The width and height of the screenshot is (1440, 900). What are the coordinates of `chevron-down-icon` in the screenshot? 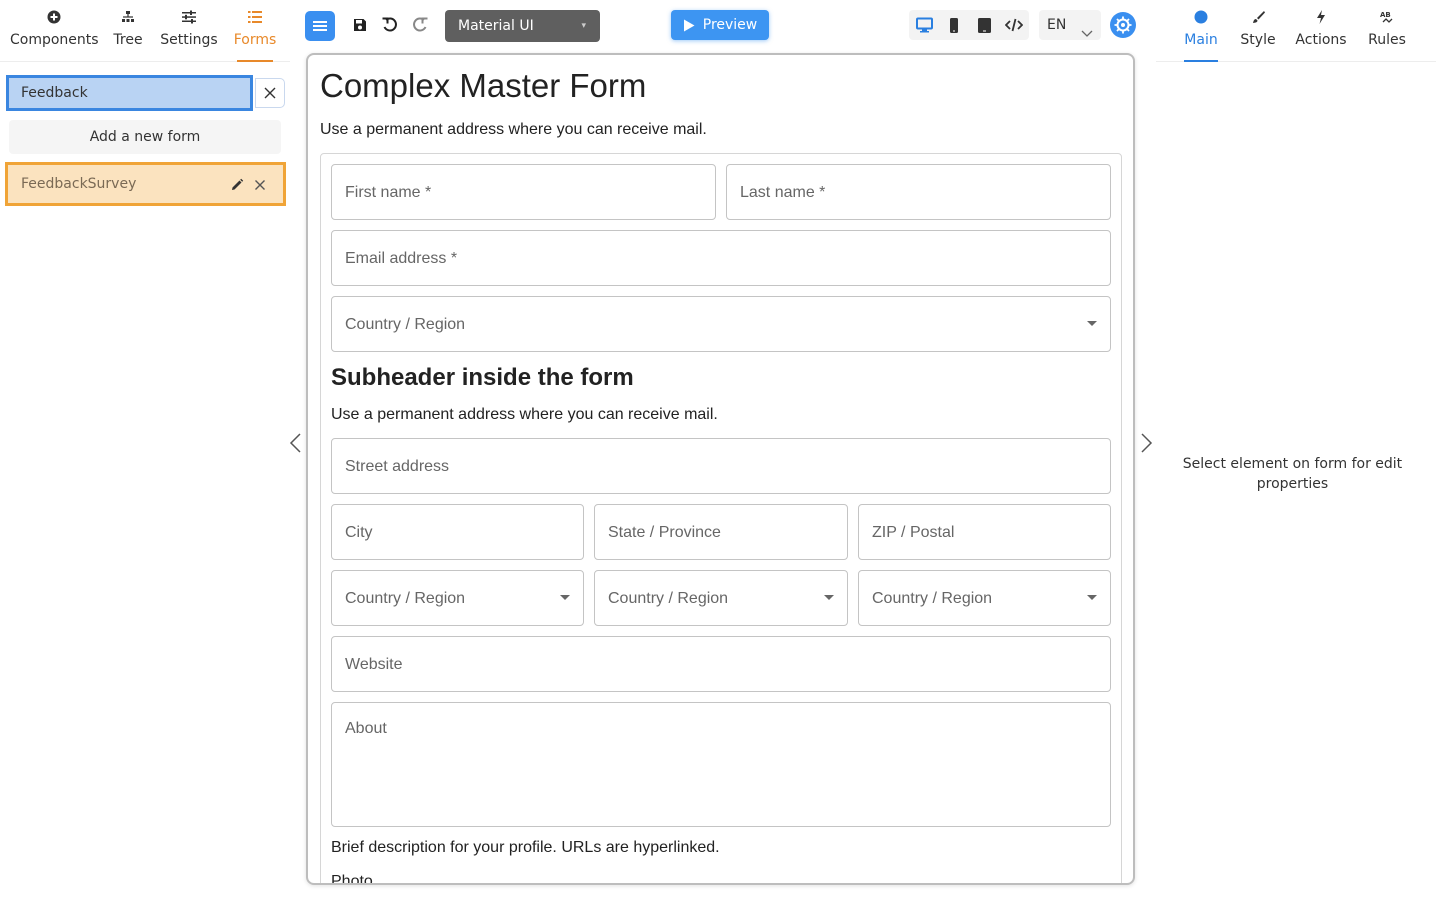 It's located at (1087, 34).